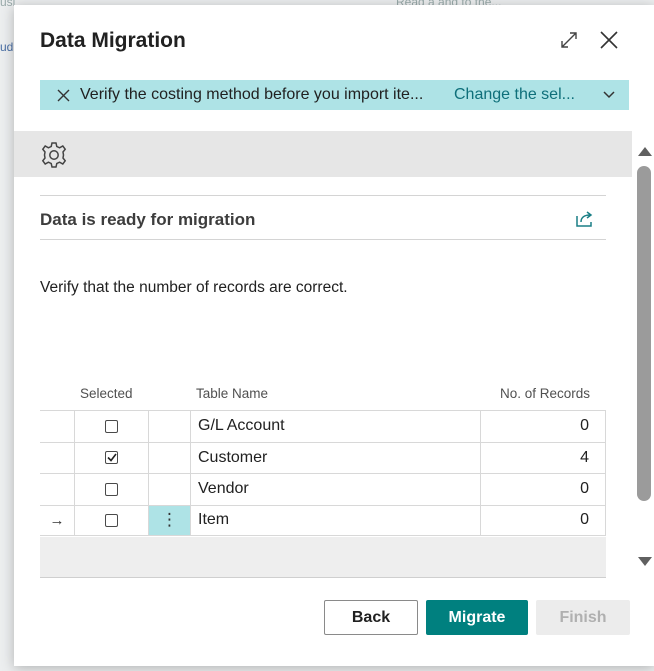  I want to click on records-cell: 4, so click(543, 457).